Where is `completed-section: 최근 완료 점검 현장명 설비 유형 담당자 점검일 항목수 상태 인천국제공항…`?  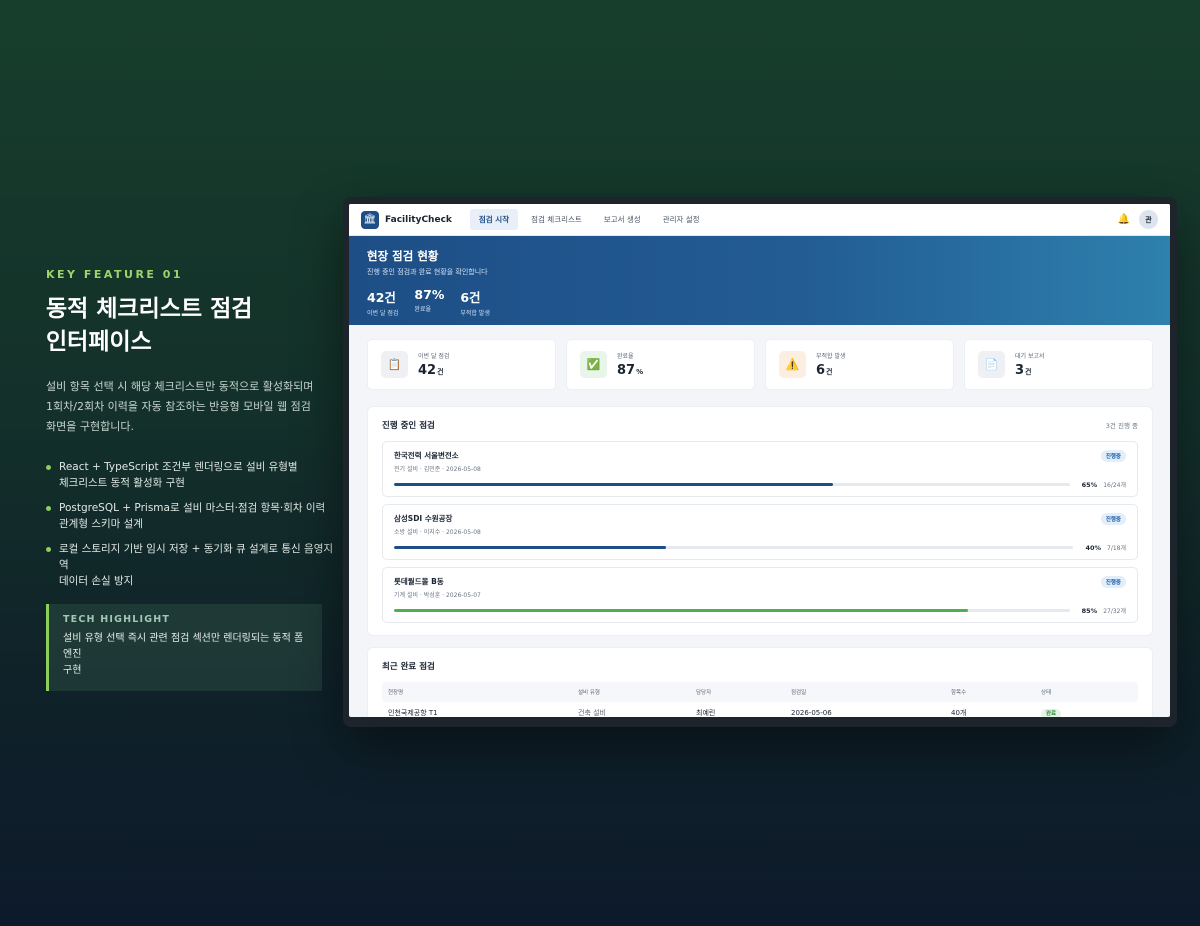 completed-section: 최근 완료 점검 현장명 설비 유형 담당자 점검일 항목수 상태 인천국제공항… is located at coordinates (760, 682).